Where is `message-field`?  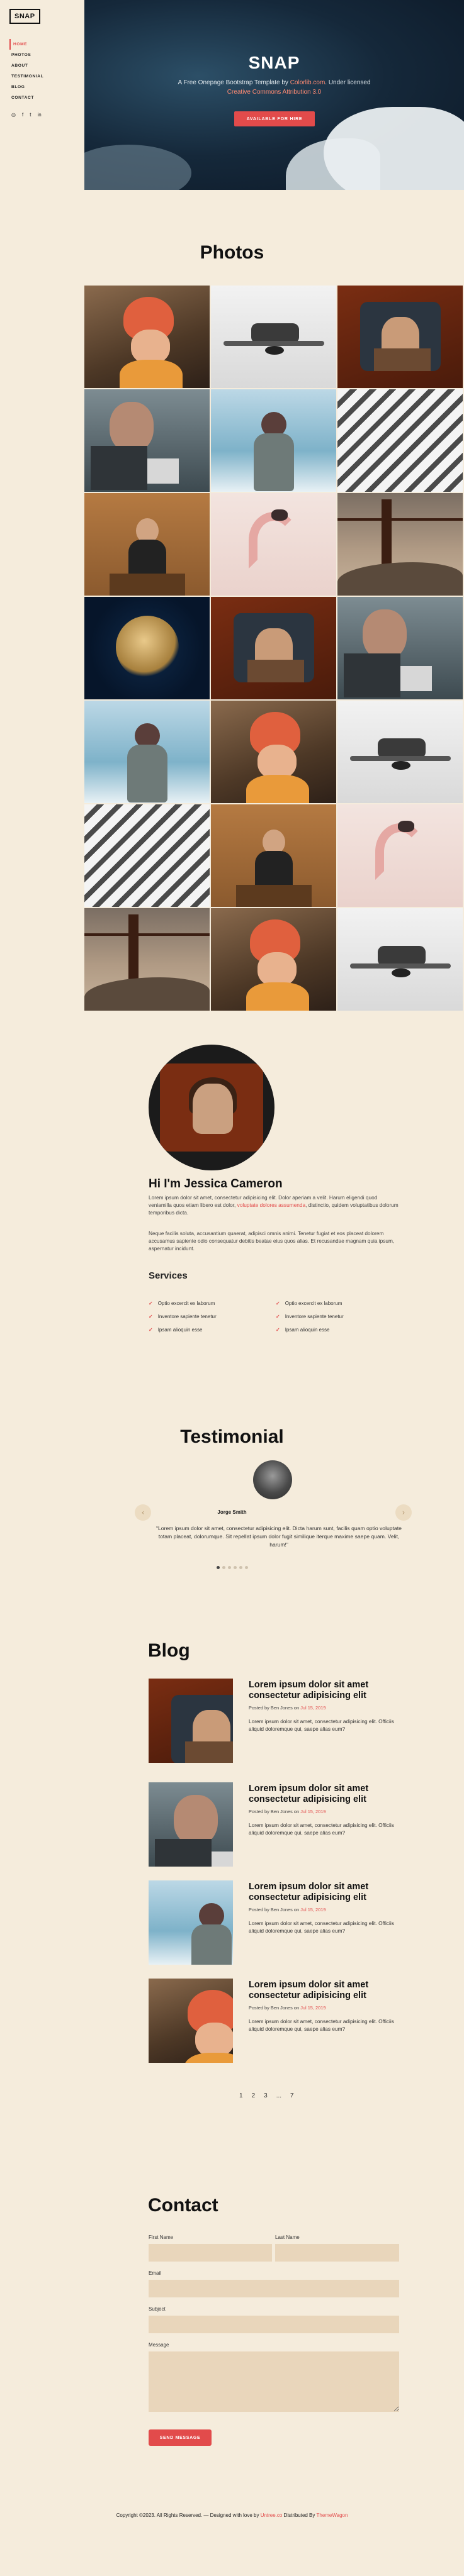
message-field is located at coordinates (274, 2381).